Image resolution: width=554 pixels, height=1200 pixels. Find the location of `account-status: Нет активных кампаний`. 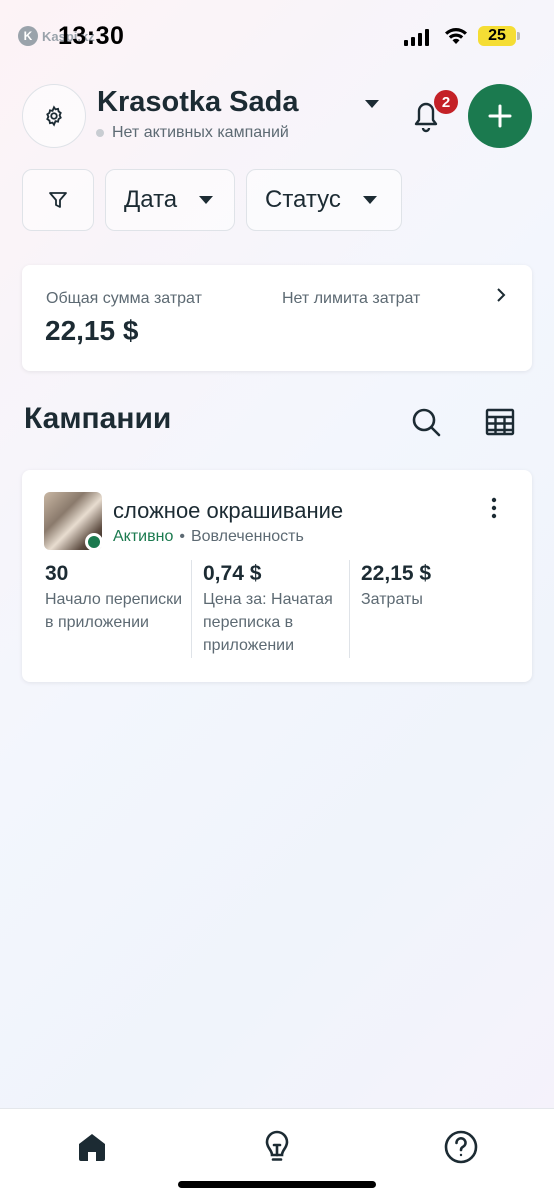

account-status: Нет активных кампаний is located at coordinates (192, 133).